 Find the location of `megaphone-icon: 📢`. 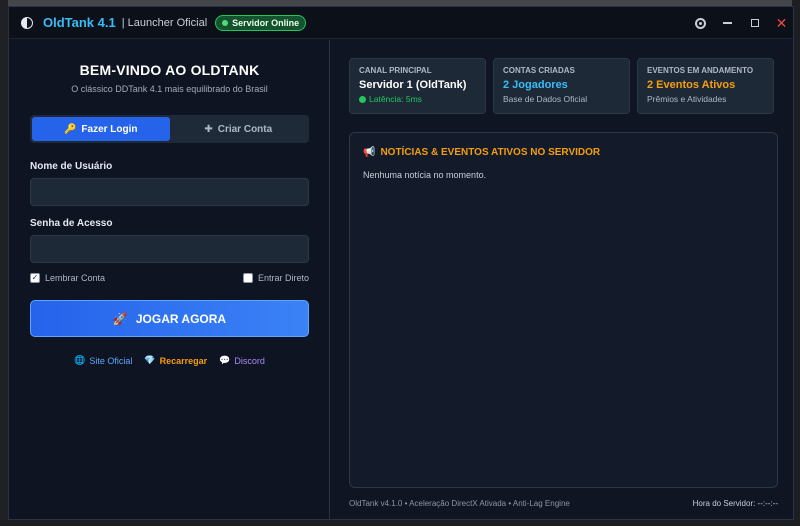

megaphone-icon: 📢 is located at coordinates (369, 152).